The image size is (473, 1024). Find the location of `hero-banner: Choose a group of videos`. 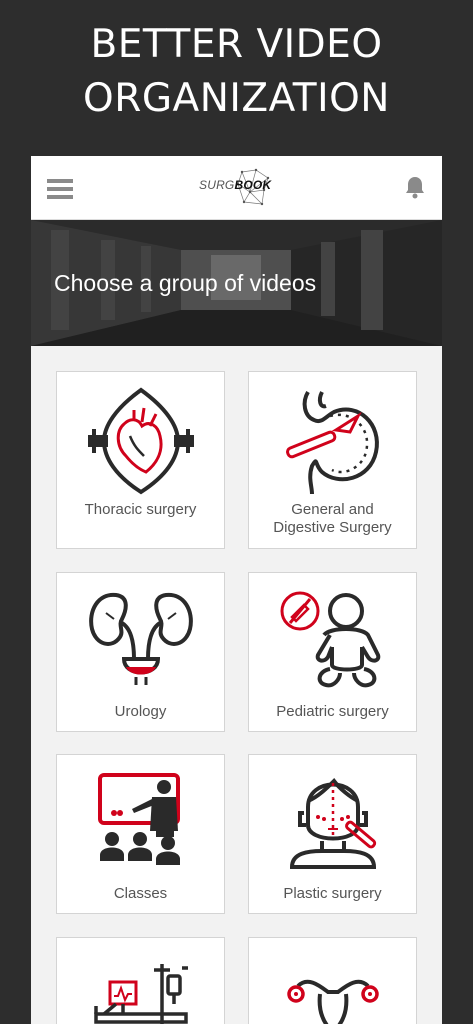

hero-banner: Choose a group of videos is located at coordinates (236, 283).